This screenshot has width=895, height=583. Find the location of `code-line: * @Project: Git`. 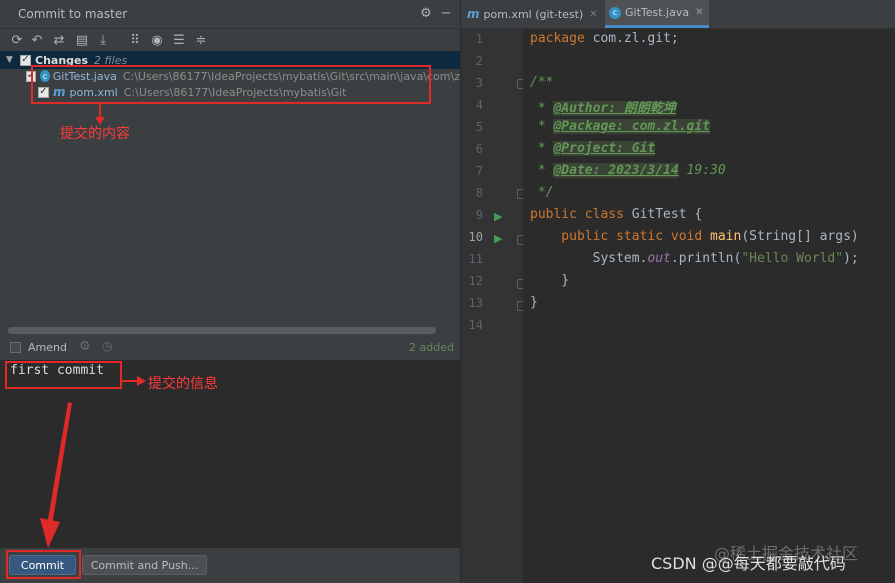

code-line: * @Project: Git is located at coordinates (593, 148).